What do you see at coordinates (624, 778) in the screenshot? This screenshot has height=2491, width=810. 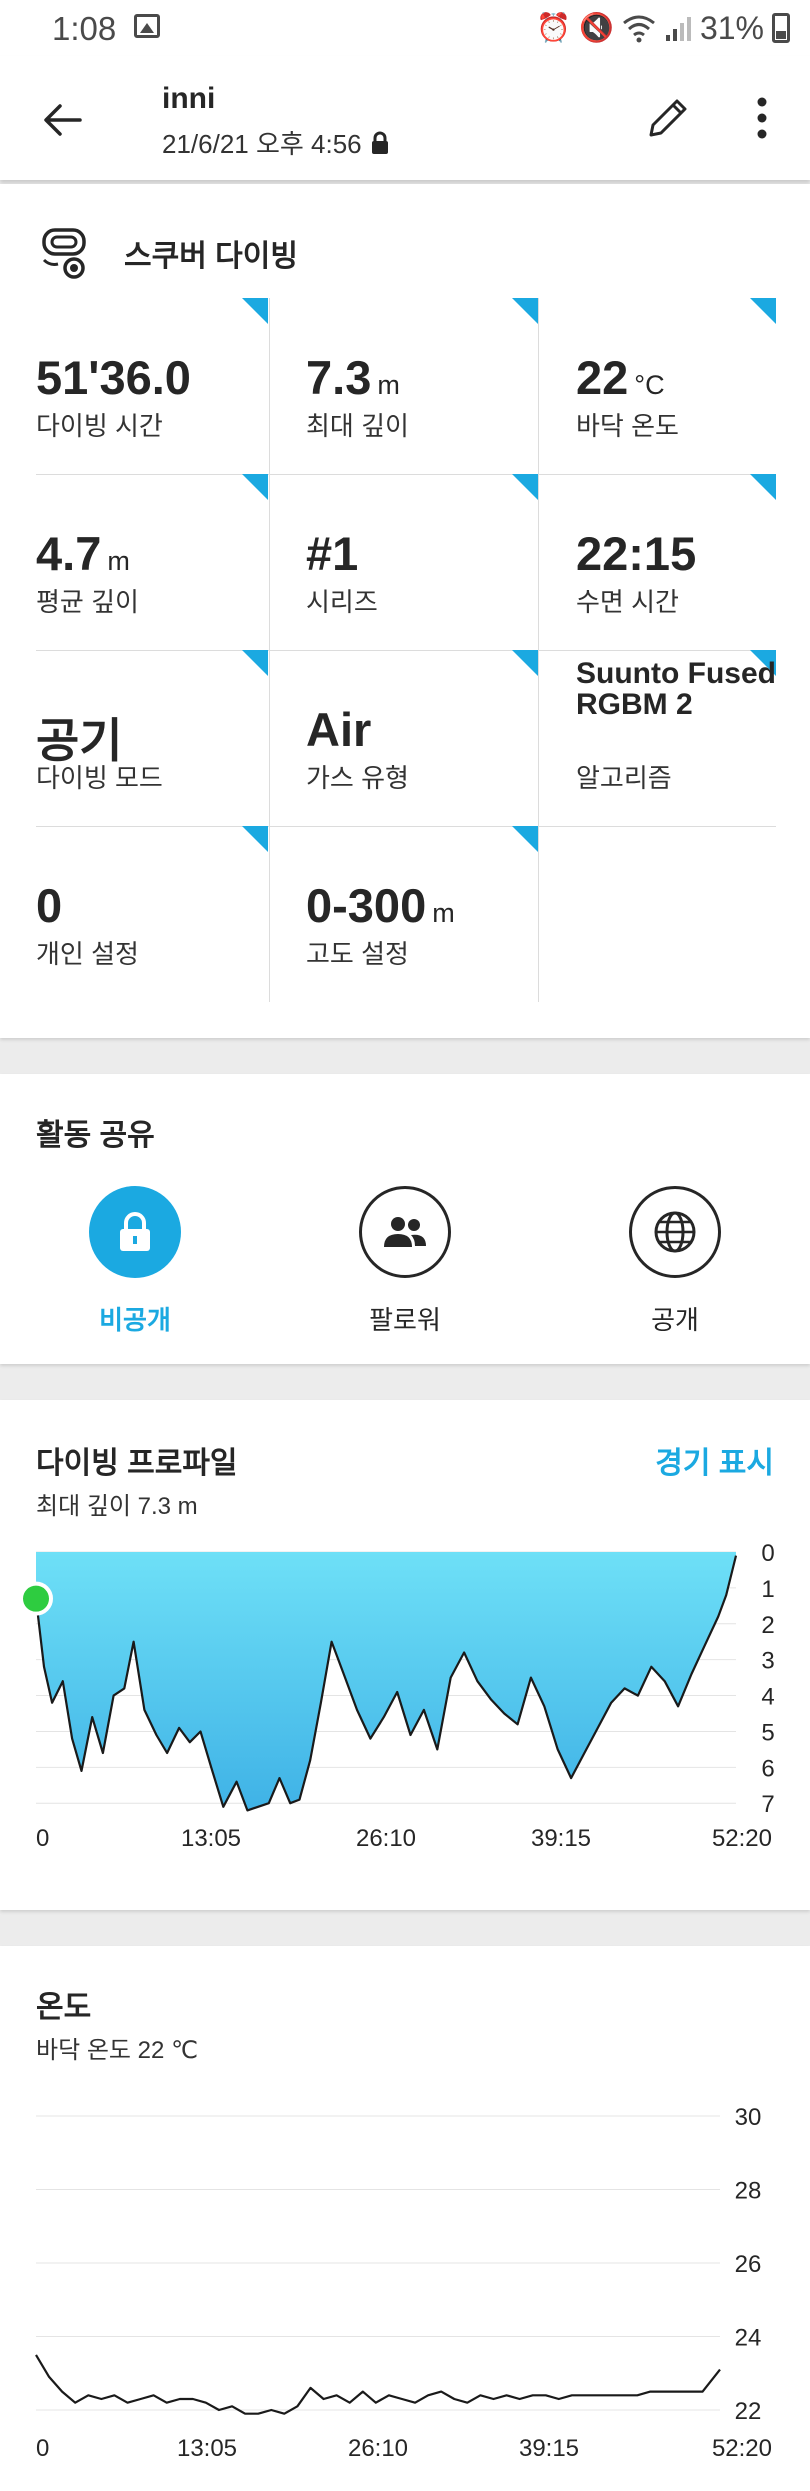 I see `stat-label: 알고리즘` at bounding box center [624, 778].